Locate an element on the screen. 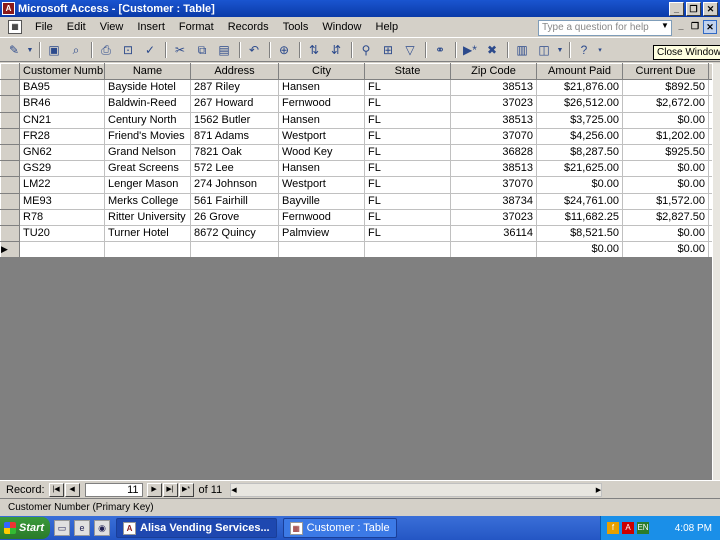 The image size is (720, 540). spelling-icon: ✓ is located at coordinates (150, 50).